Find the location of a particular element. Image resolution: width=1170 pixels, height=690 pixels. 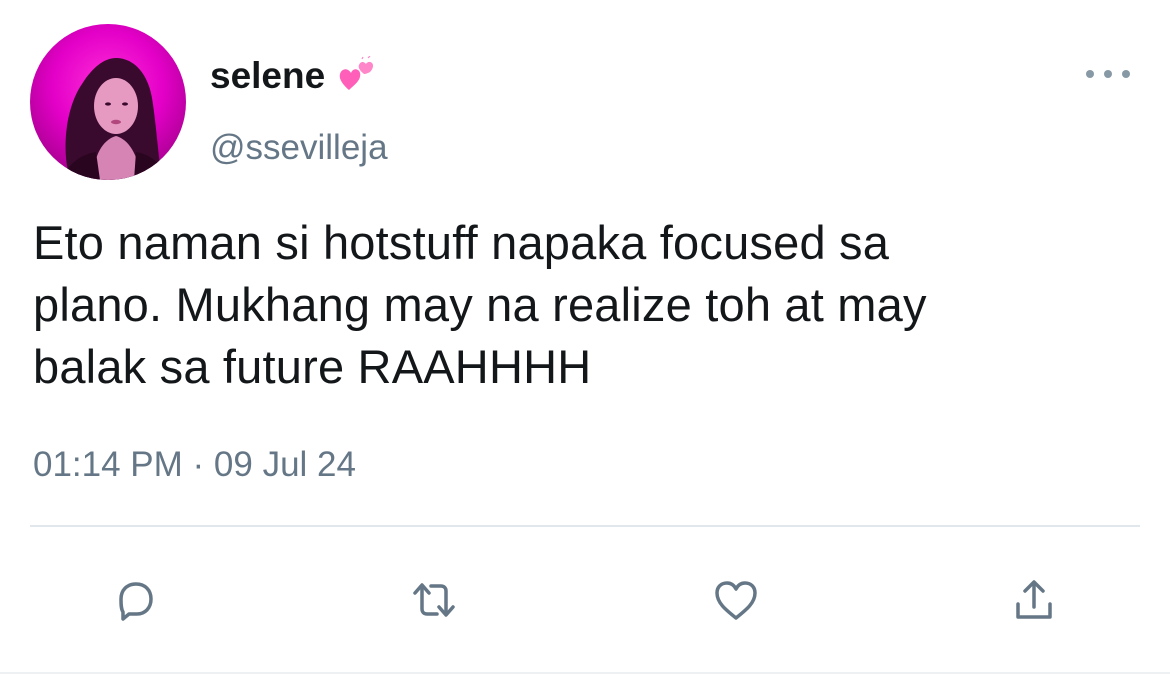

share-icon is located at coordinates (1034, 599).